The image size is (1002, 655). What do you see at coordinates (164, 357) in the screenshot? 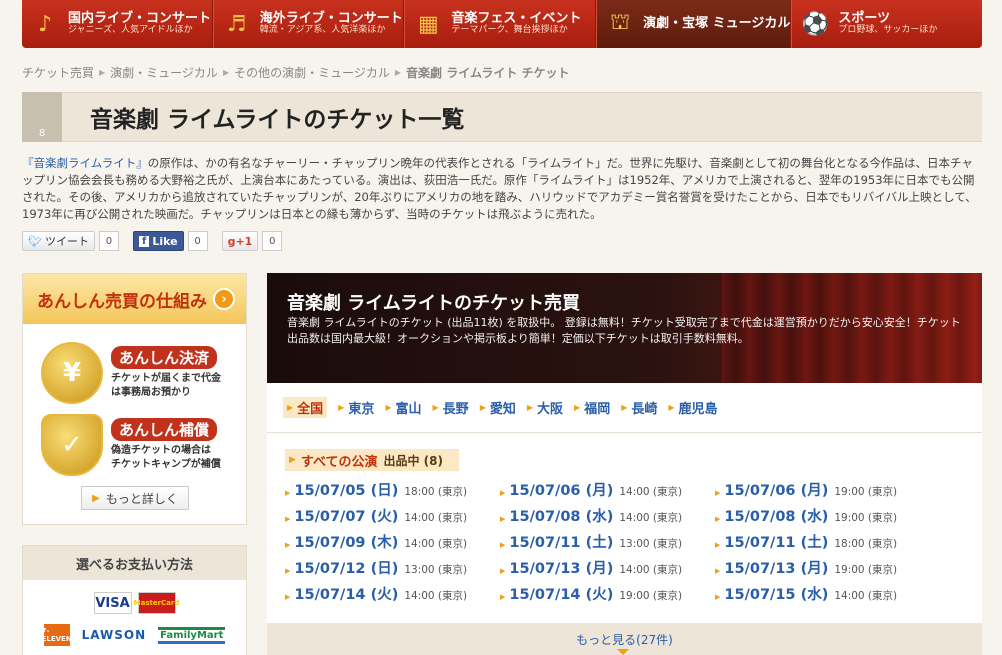
I see `anshin-payment-title: あんしん決済` at bounding box center [164, 357].